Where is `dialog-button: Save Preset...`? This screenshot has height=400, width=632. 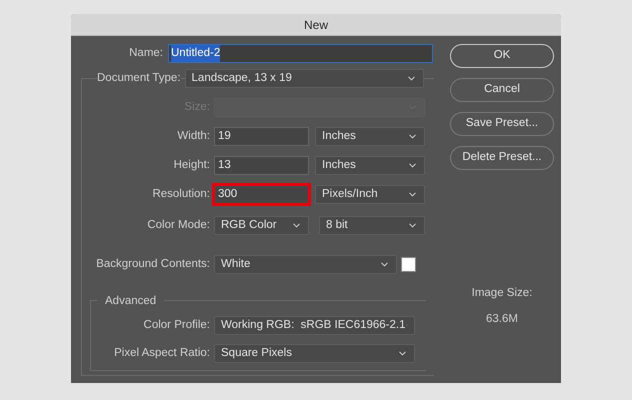 dialog-button: Save Preset... is located at coordinates (502, 124).